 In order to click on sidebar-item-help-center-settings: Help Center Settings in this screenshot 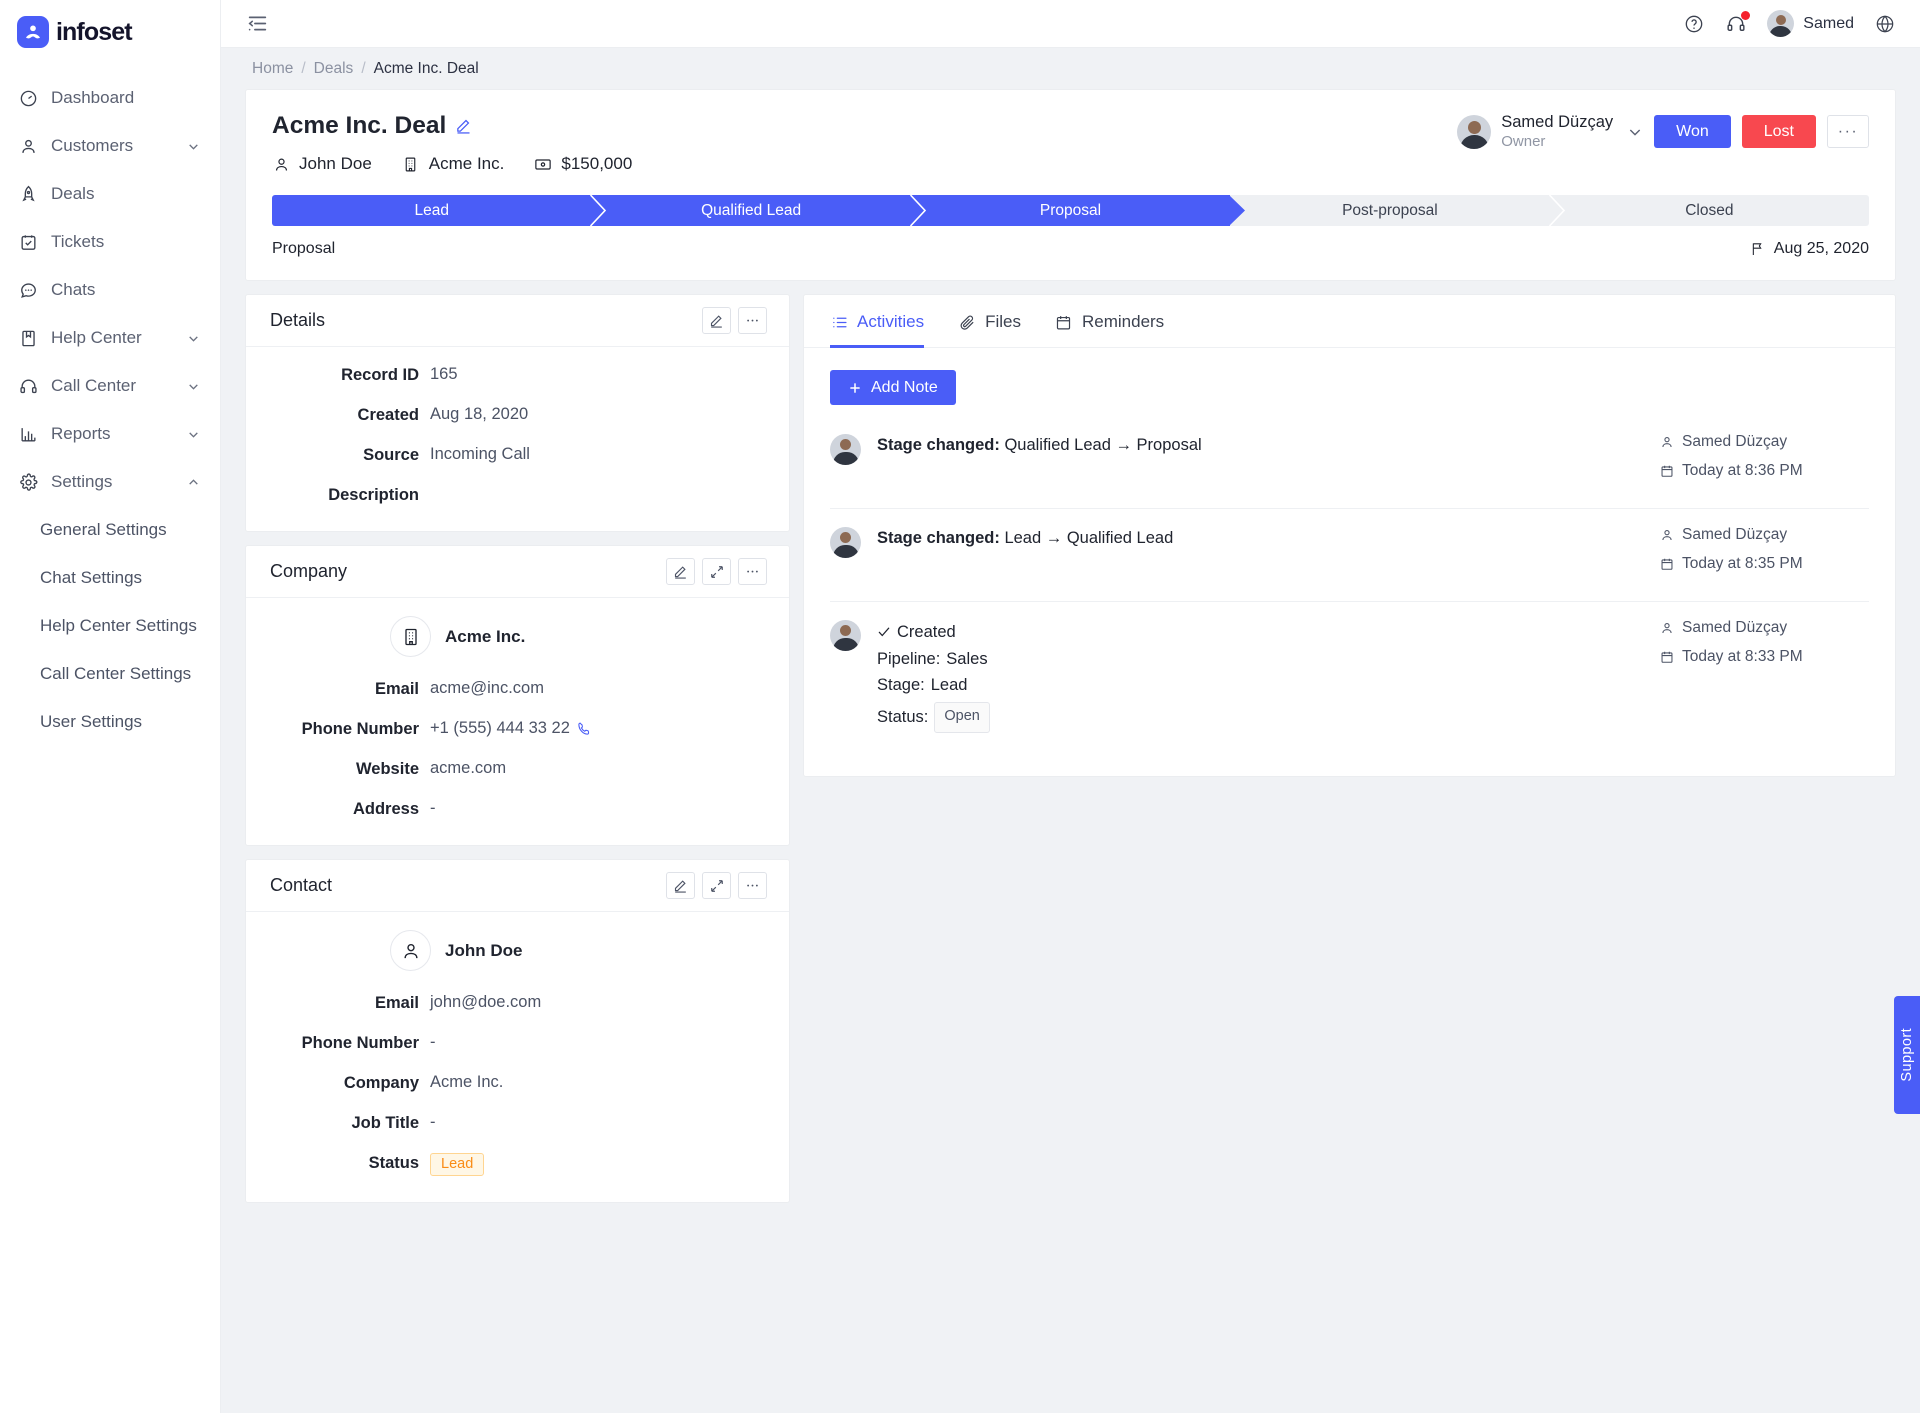, I will do `click(110, 626)`.